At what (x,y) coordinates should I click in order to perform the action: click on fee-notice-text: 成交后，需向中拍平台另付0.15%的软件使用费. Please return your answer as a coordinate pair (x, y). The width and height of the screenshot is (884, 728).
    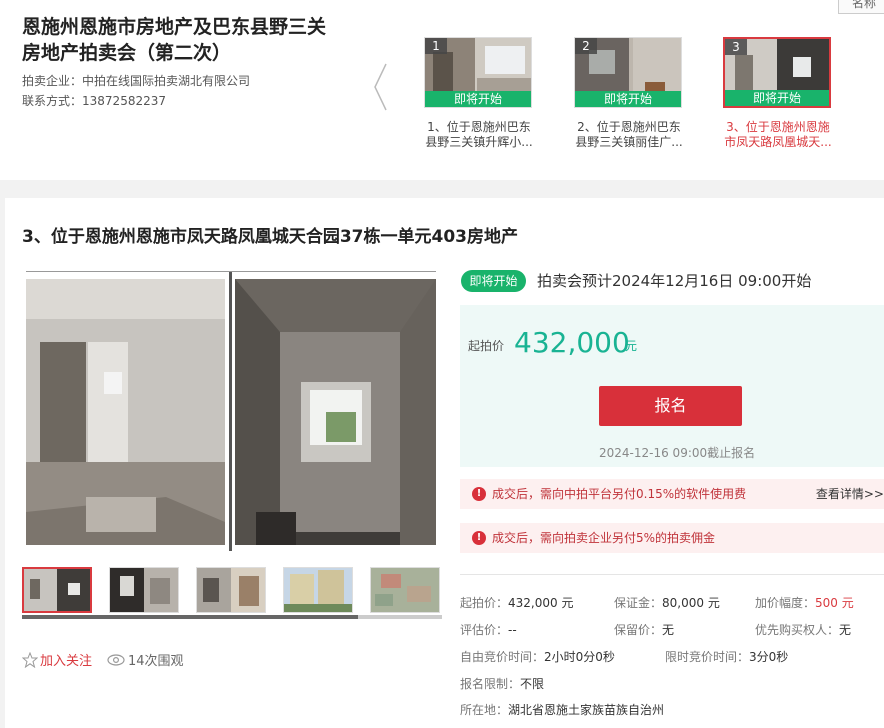
    Looking at the image, I should click on (619, 494).